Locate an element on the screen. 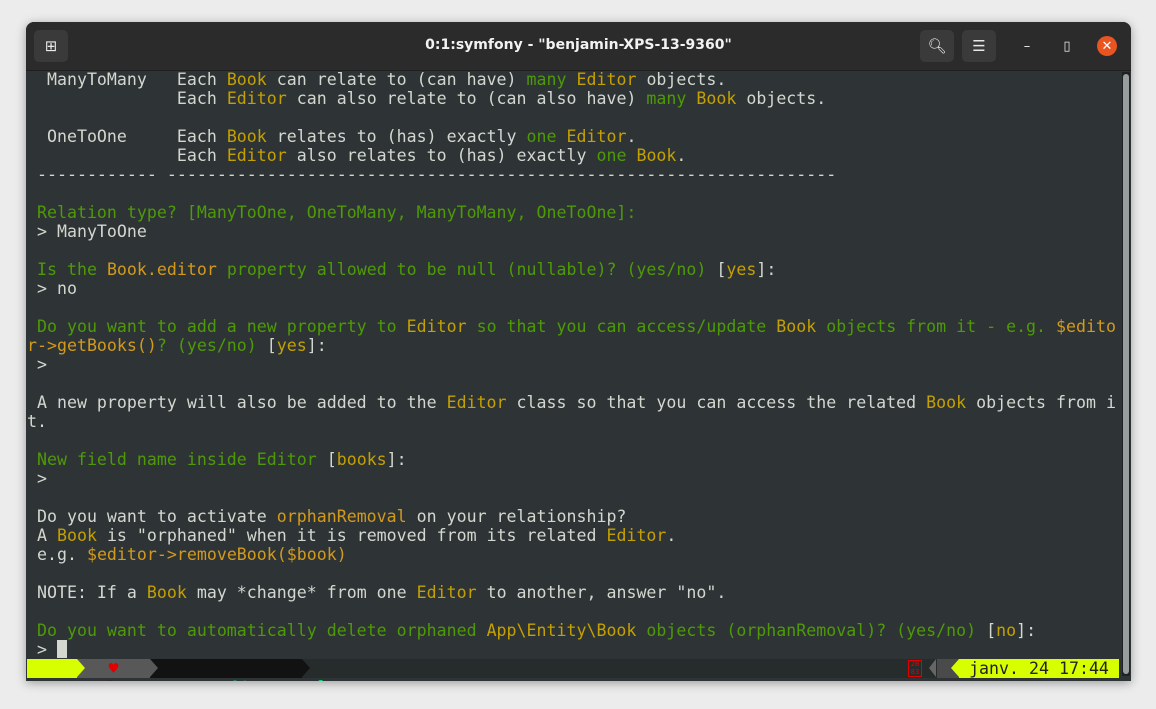 This screenshot has height=709, width=1156. scrollbar is located at coordinates (1126, 374).